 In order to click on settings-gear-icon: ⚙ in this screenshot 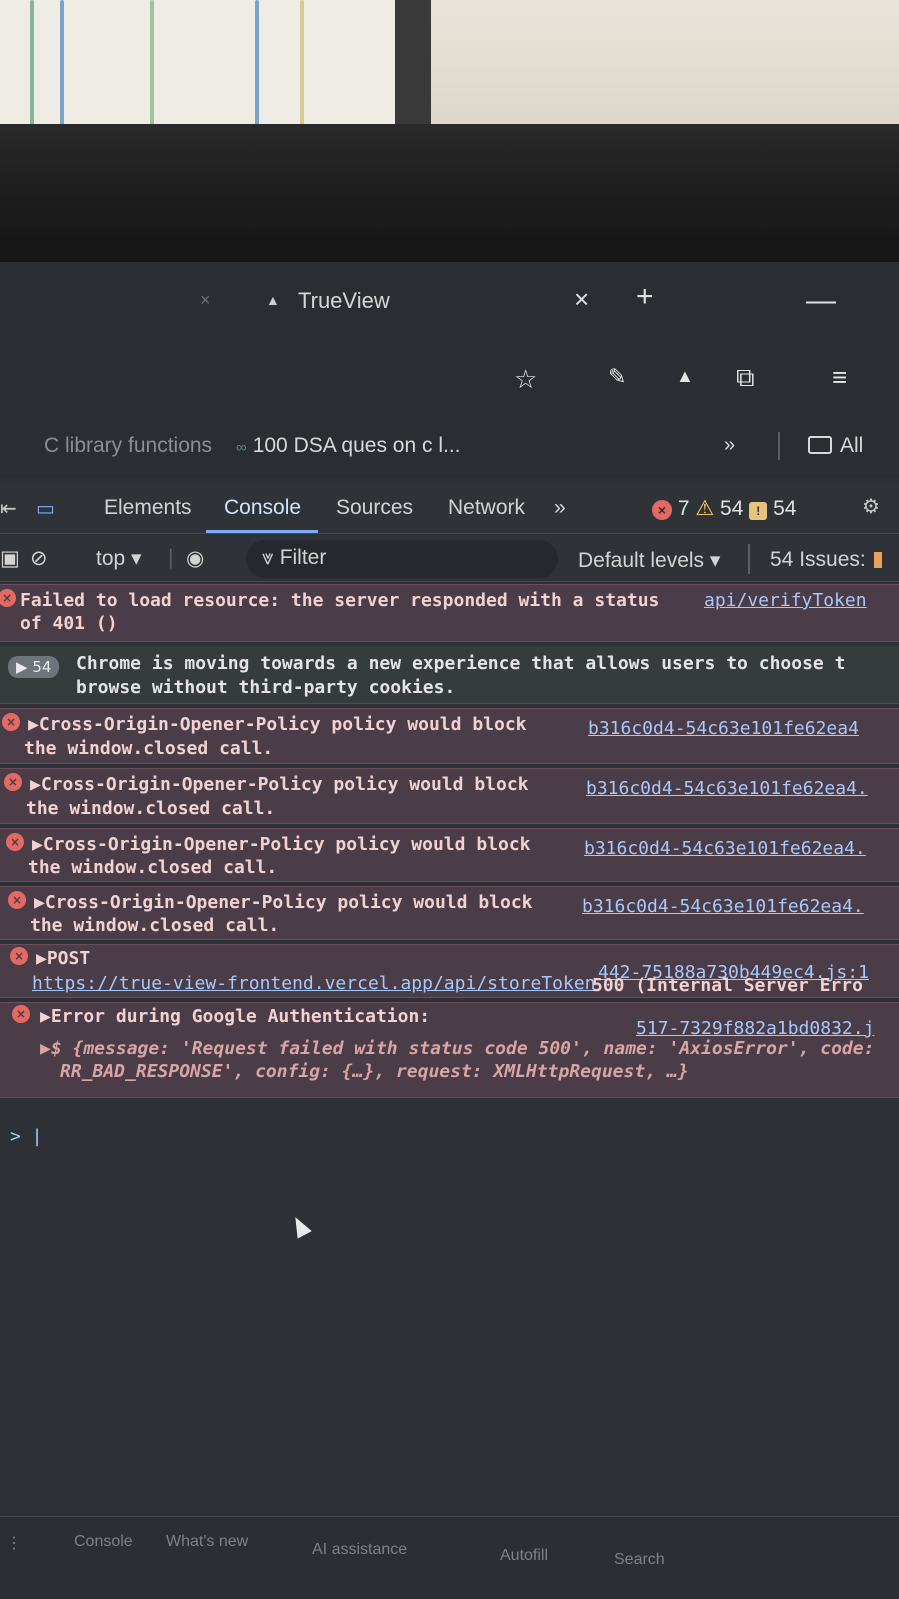, I will do `click(871, 506)`.